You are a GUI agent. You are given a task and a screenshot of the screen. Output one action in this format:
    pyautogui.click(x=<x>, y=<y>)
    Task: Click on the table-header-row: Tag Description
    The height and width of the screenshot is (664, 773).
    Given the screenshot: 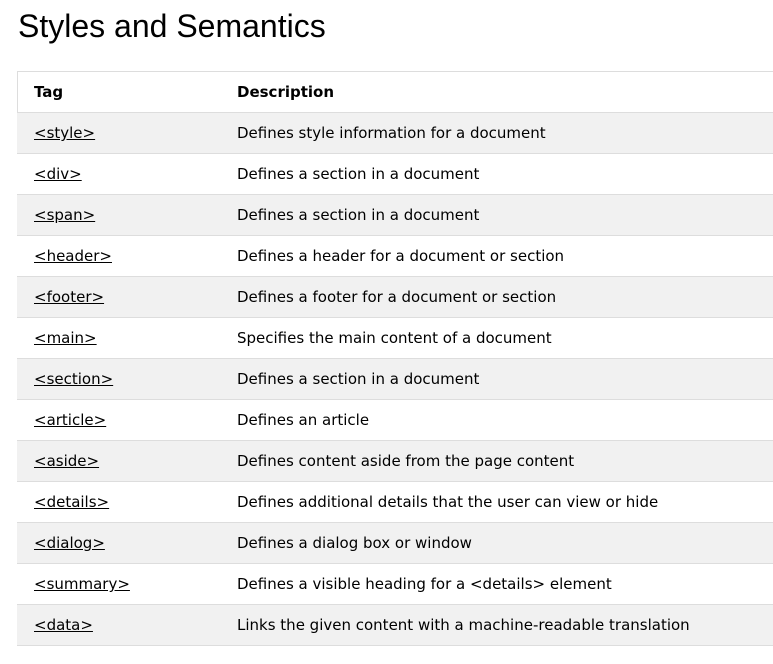 What is the action you would take?
    pyautogui.click(x=395, y=92)
    